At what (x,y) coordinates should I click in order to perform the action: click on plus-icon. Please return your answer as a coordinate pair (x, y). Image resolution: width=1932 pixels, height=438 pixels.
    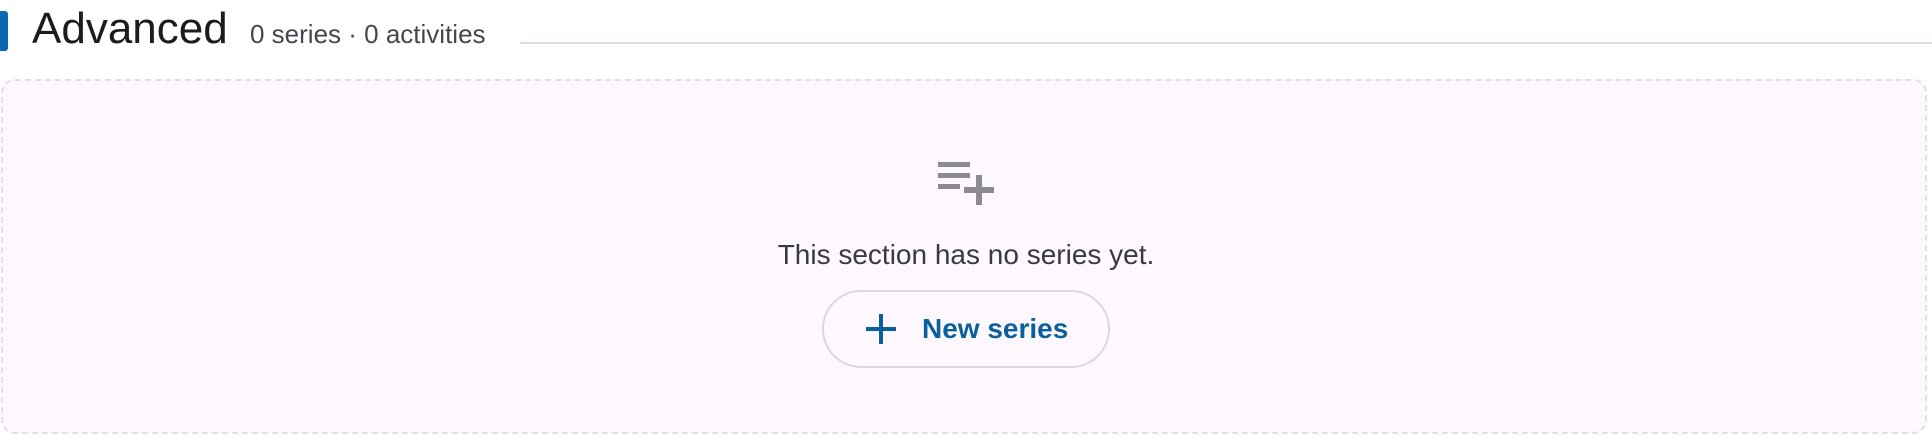
    Looking at the image, I should click on (881, 329).